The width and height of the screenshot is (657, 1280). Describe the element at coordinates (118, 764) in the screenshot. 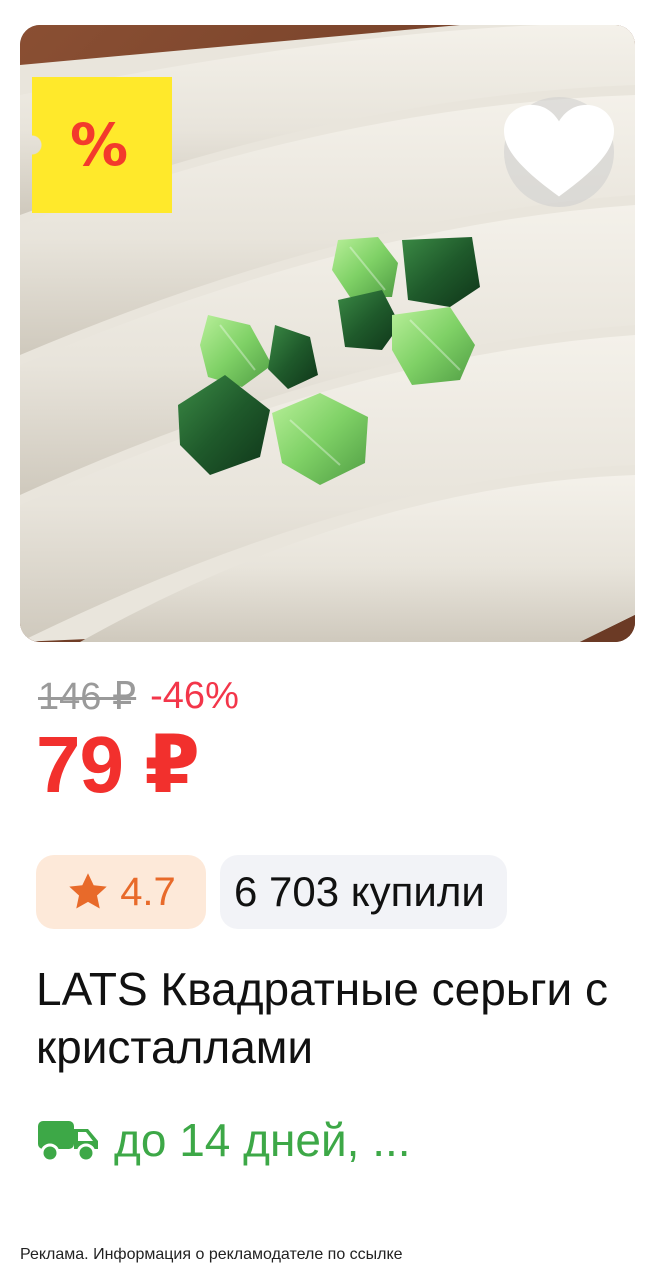

I see `current-price: 79 ₽` at that location.